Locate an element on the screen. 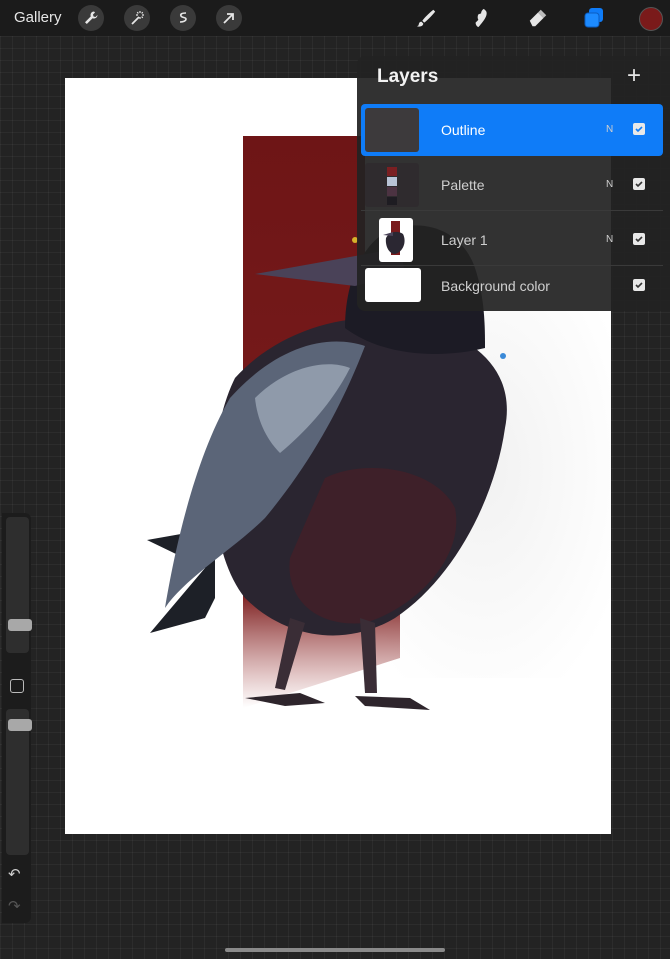  layer-row-background-color: Background color is located at coordinates (512, 287).